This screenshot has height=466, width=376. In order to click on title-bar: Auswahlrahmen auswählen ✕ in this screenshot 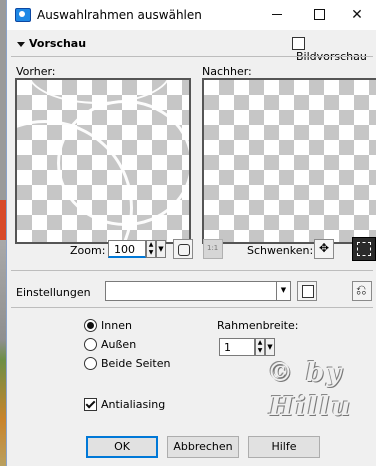, I will do `click(191, 15)`.